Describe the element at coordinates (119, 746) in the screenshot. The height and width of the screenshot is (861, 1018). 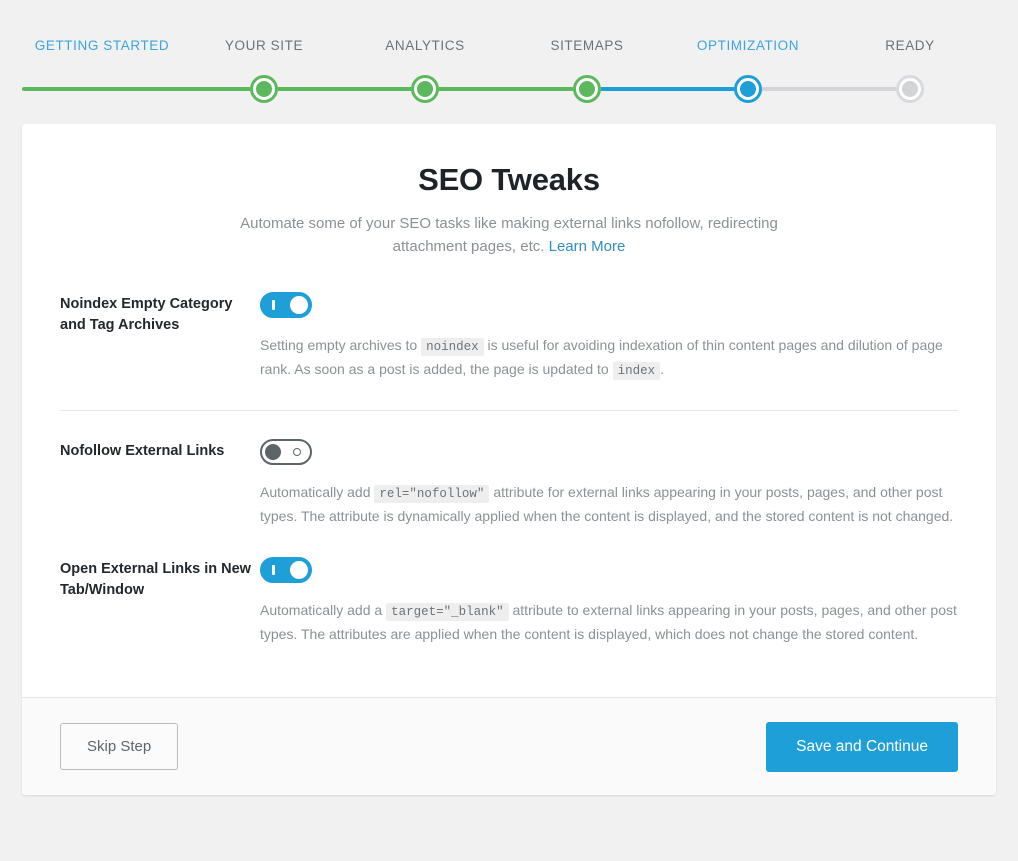
I see `skip-step-button: Skip Step` at that location.